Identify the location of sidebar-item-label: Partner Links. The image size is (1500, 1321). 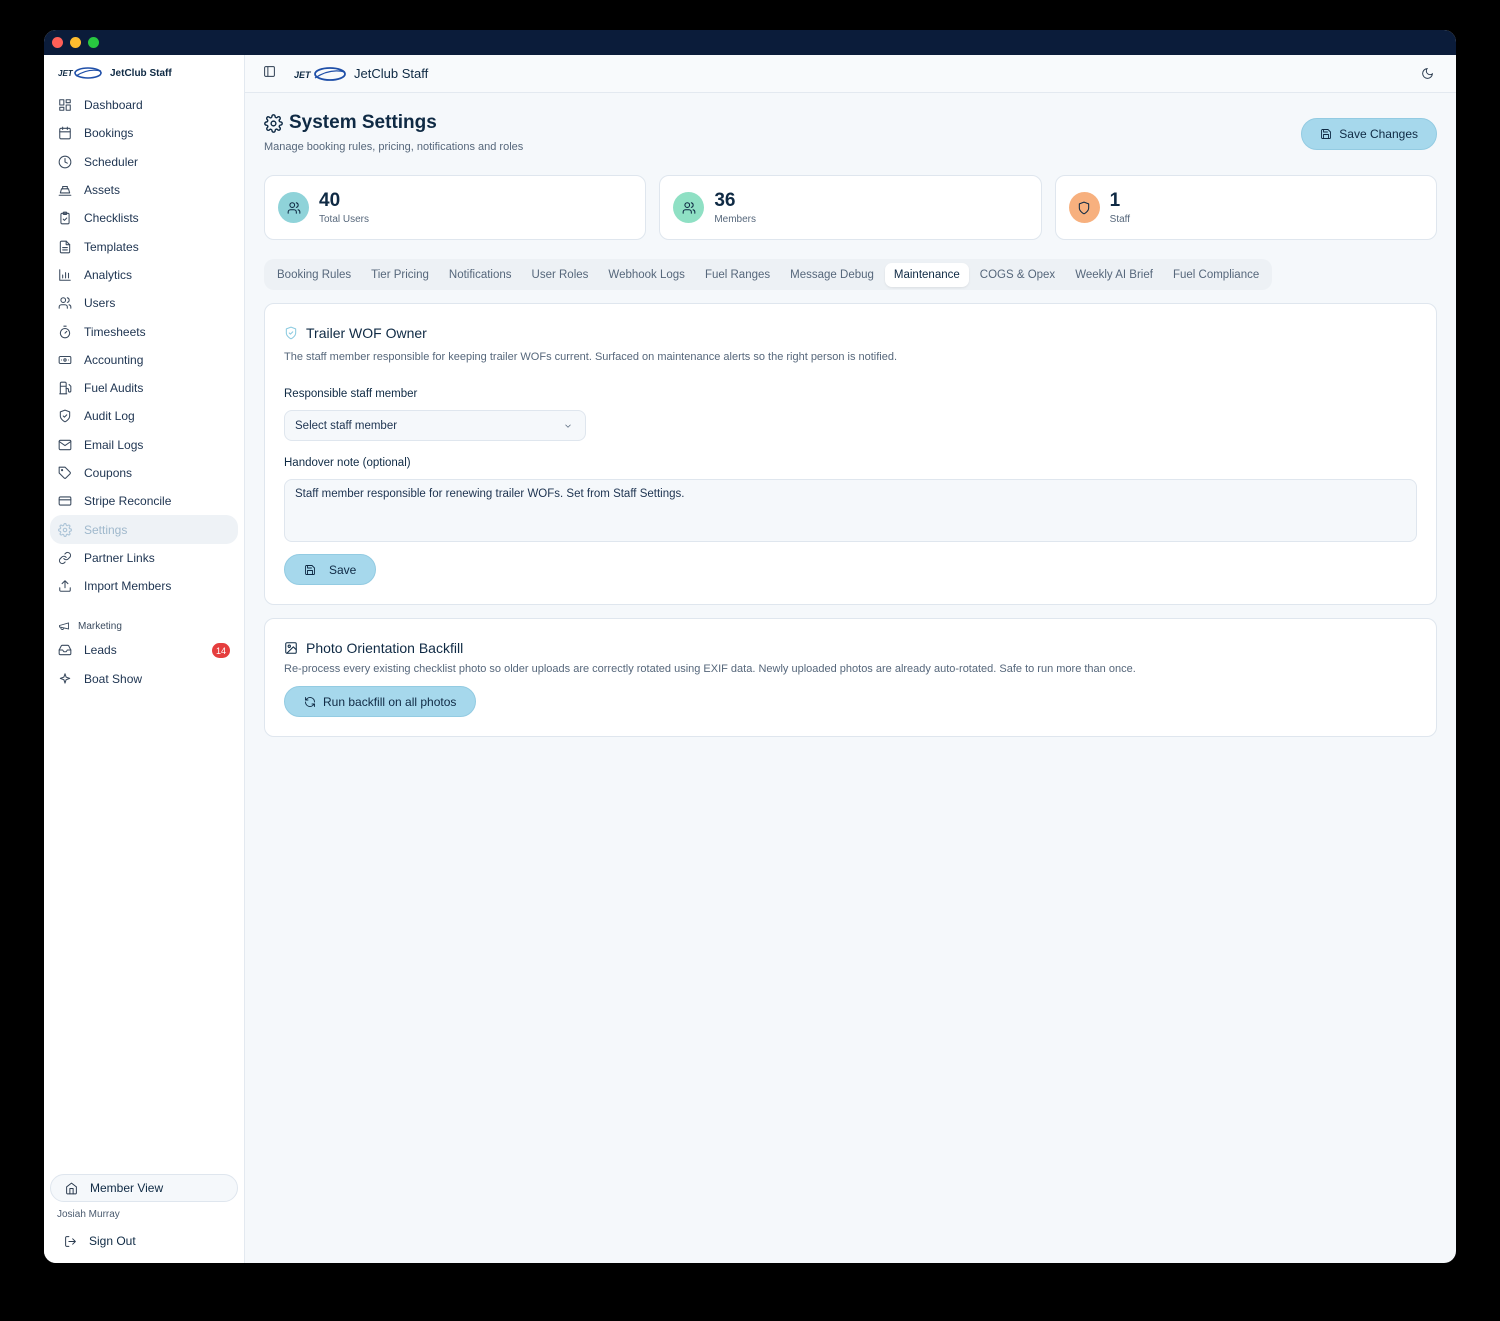
(119, 557).